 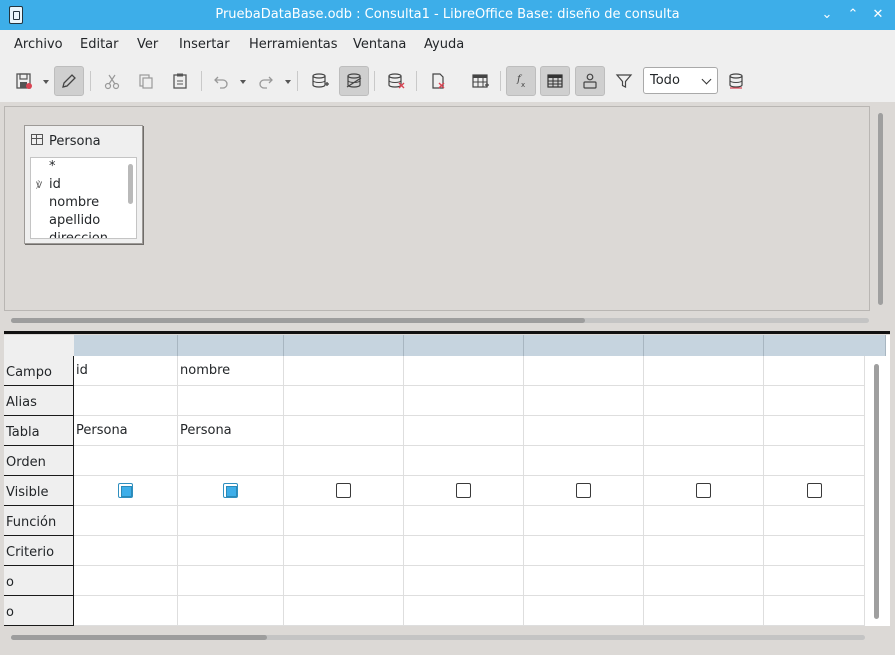 What do you see at coordinates (205, 370) in the screenshot?
I see `campo-cell-text: nombre` at bounding box center [205, 370].